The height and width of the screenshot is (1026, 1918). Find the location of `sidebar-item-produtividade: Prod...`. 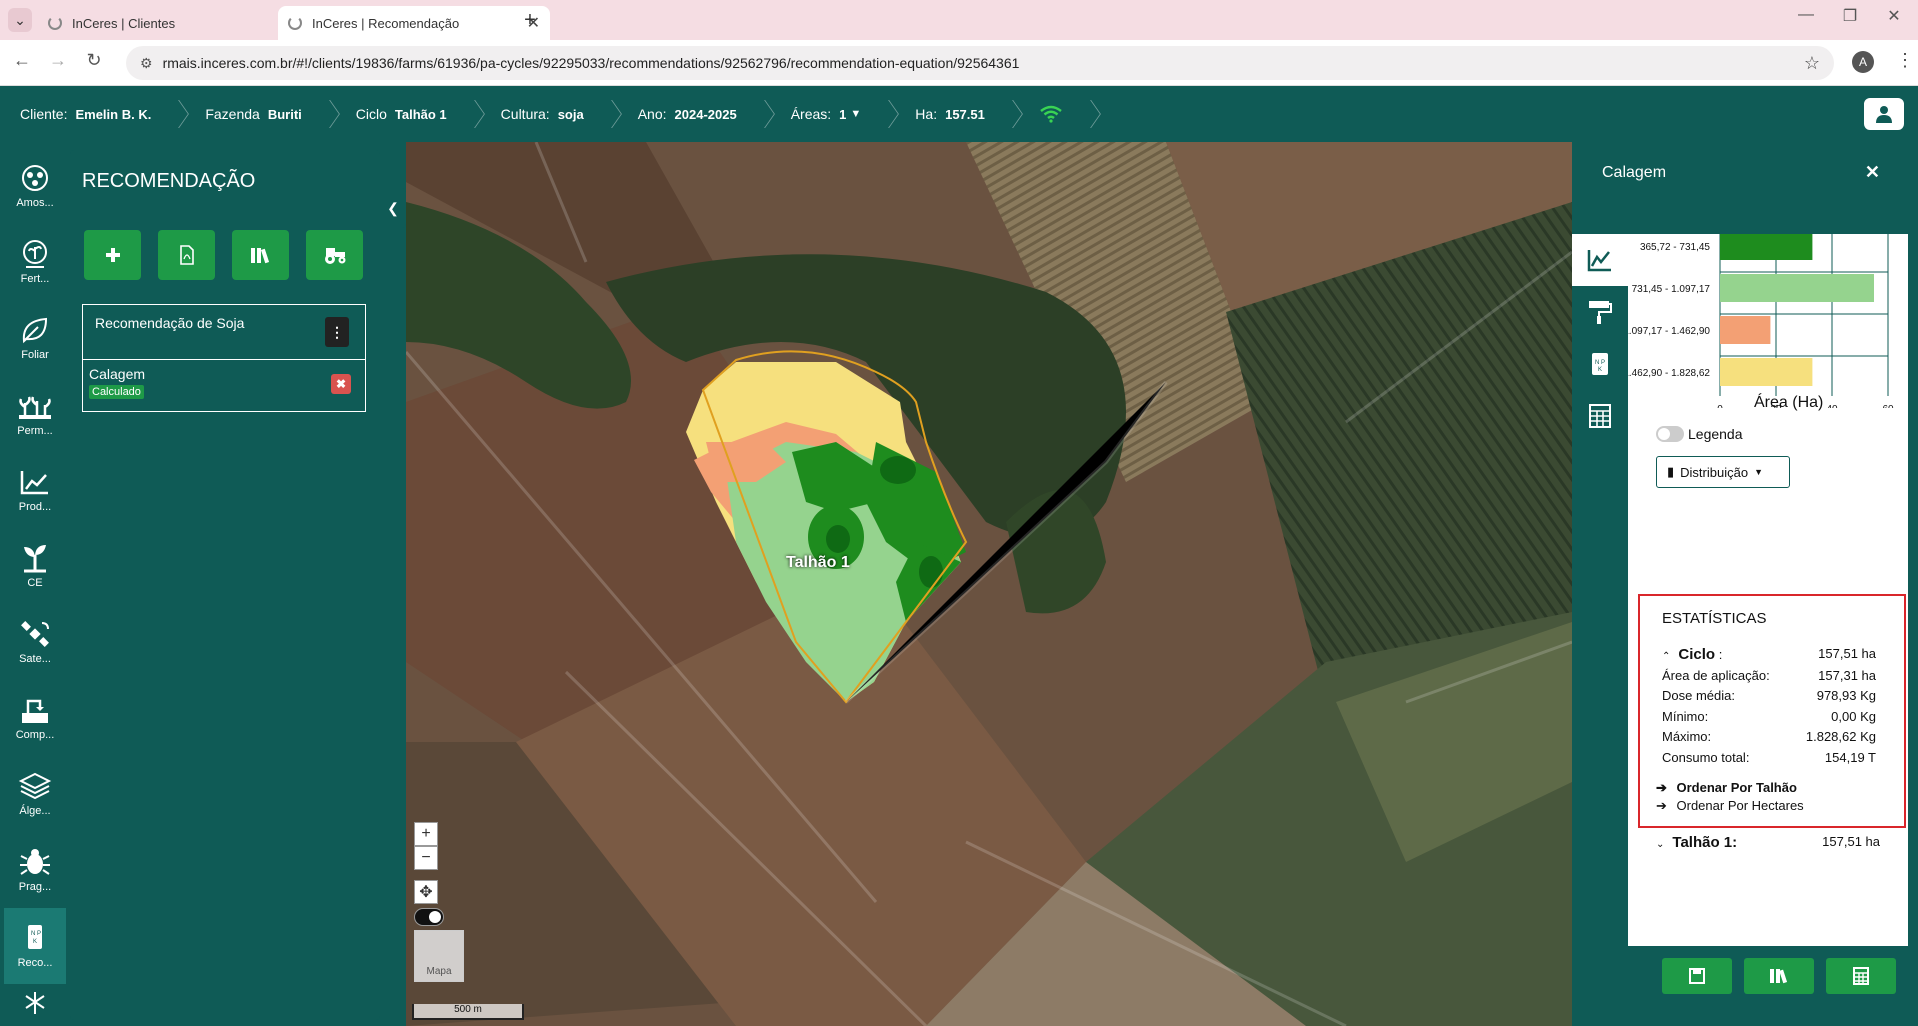

sidebar-item-produtividade: Prod... is located at coordinates (35, 490).